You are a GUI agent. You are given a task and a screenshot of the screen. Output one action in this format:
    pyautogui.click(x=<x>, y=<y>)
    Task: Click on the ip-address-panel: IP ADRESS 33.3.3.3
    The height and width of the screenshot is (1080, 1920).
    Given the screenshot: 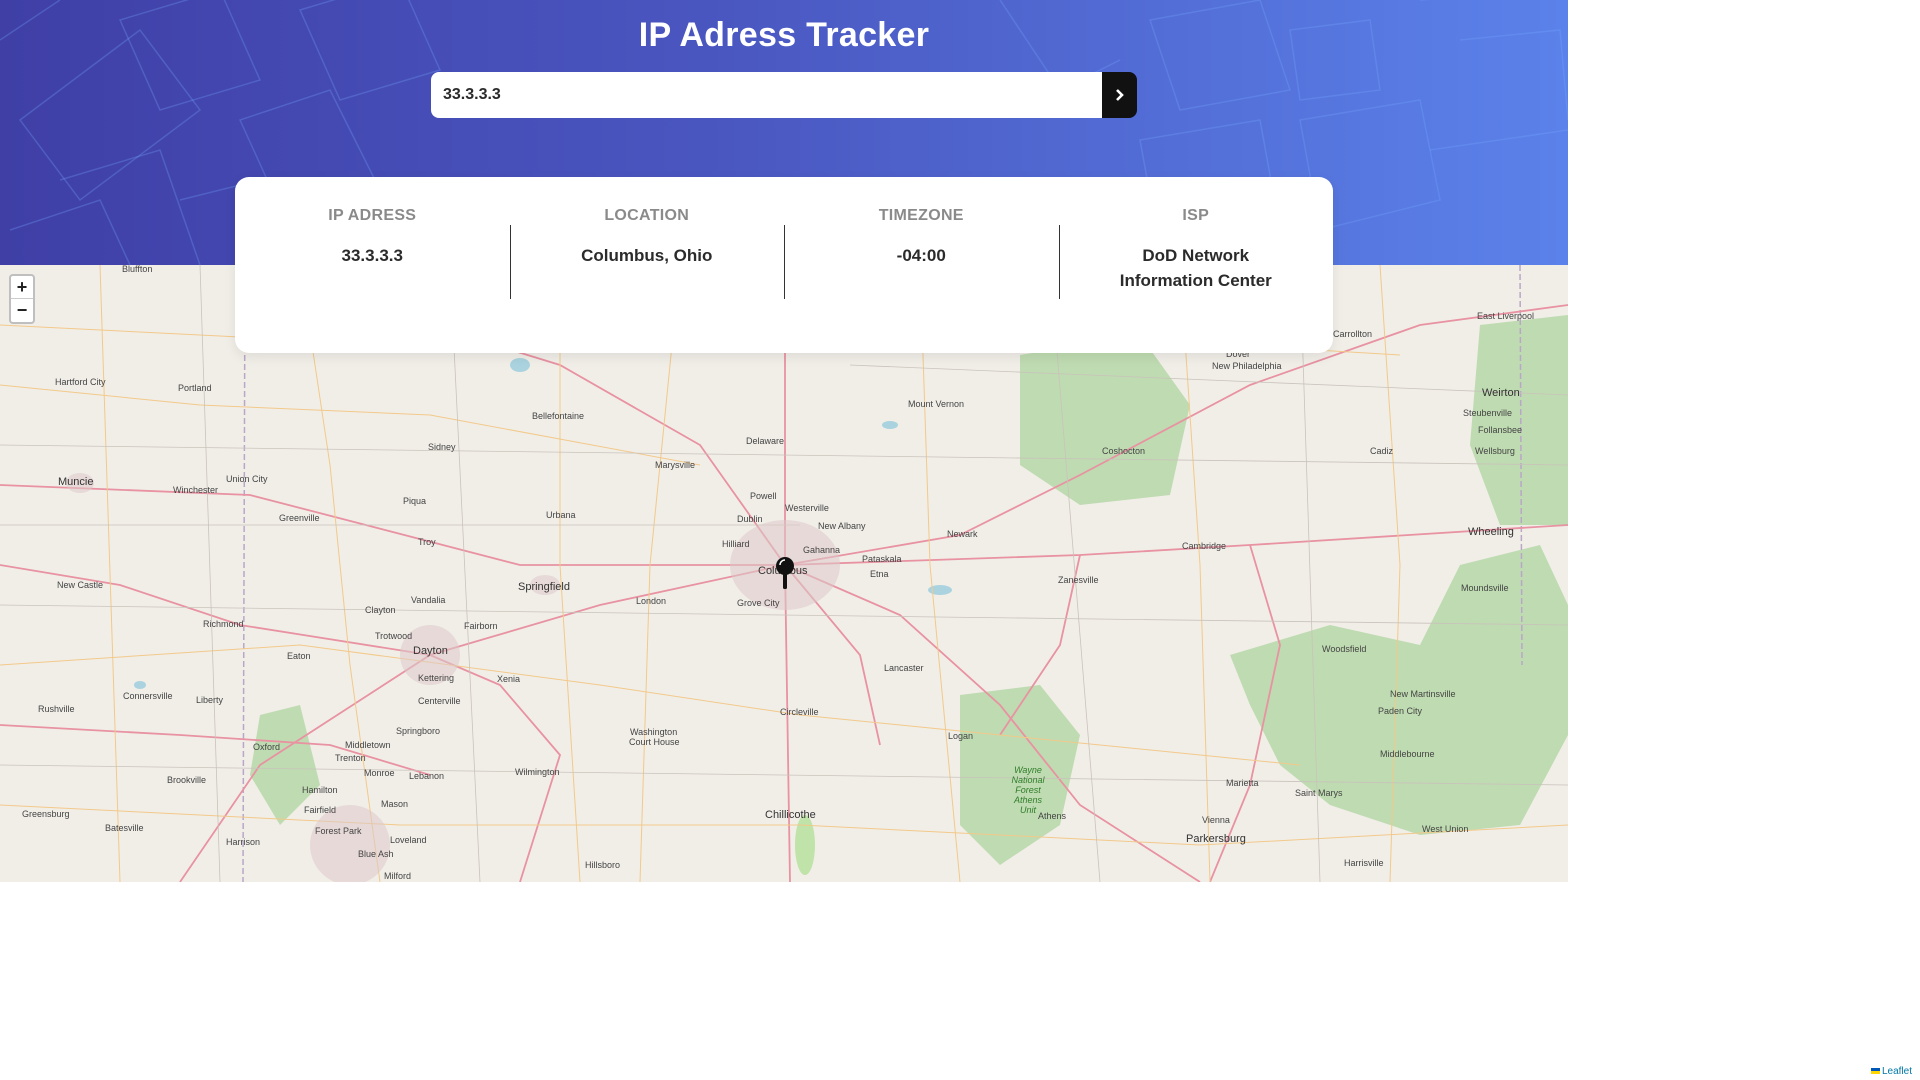 What is the action you would take?
    pyautogui.click(x=372, y=279)
    